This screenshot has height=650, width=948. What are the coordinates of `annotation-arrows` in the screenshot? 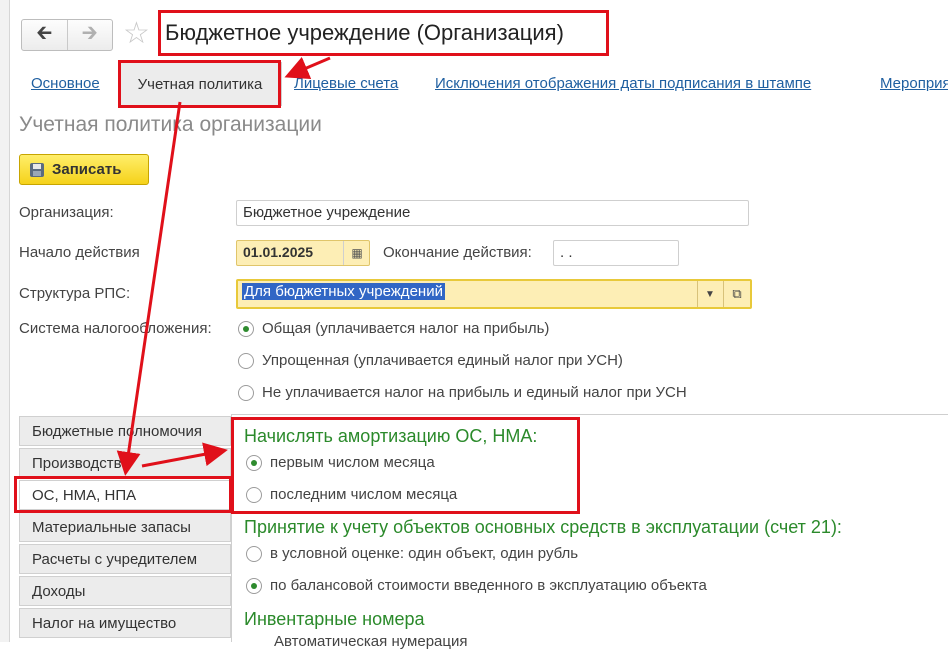 It's located at (223, 266).